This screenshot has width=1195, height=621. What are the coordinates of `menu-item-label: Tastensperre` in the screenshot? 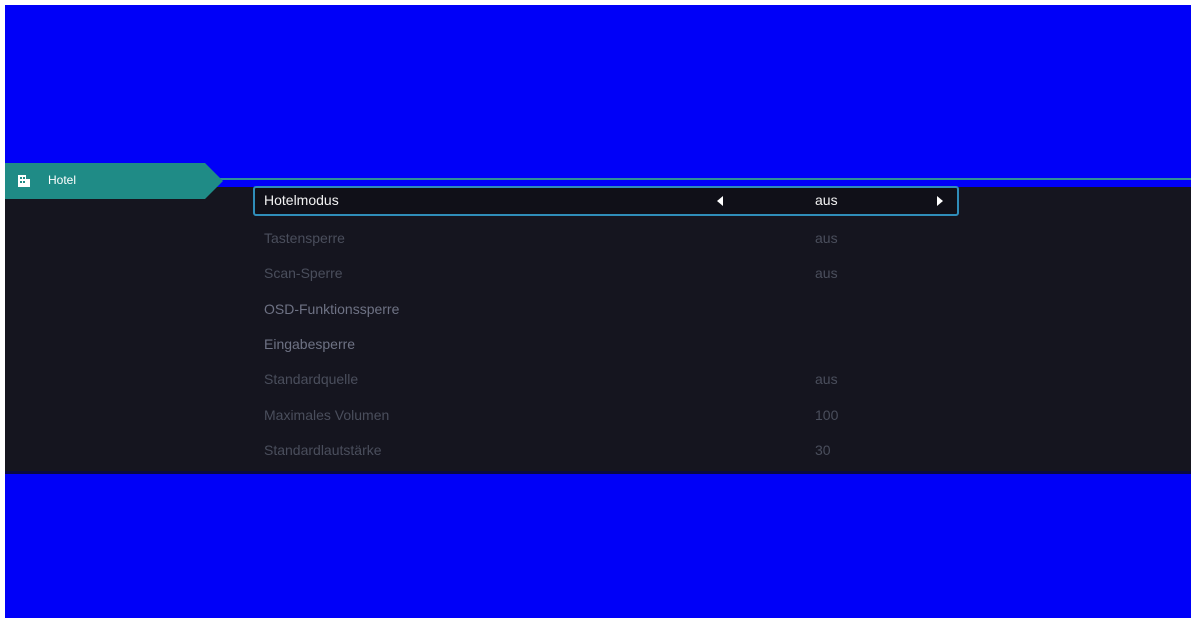 It's located at (304, 238).